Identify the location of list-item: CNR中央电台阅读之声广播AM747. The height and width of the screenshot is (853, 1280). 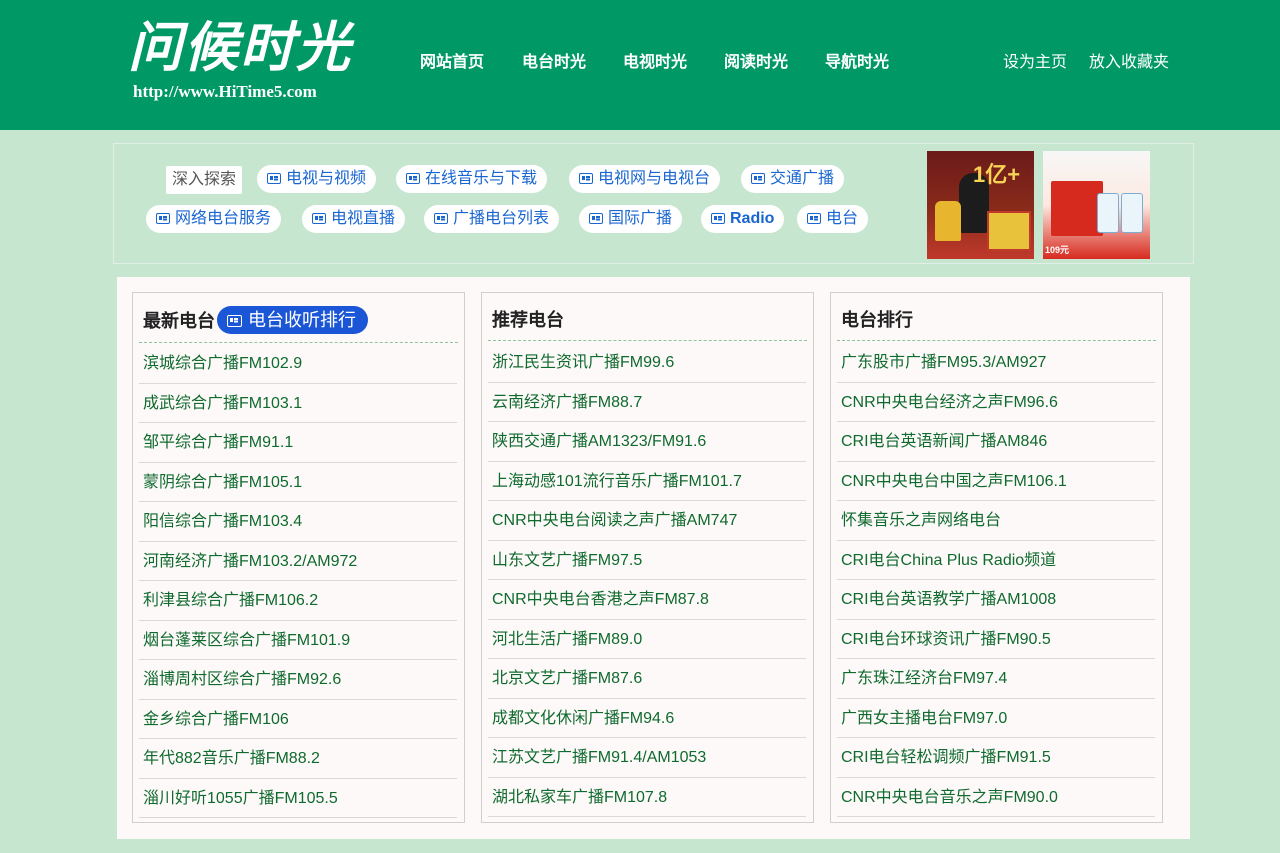
(647, 521).